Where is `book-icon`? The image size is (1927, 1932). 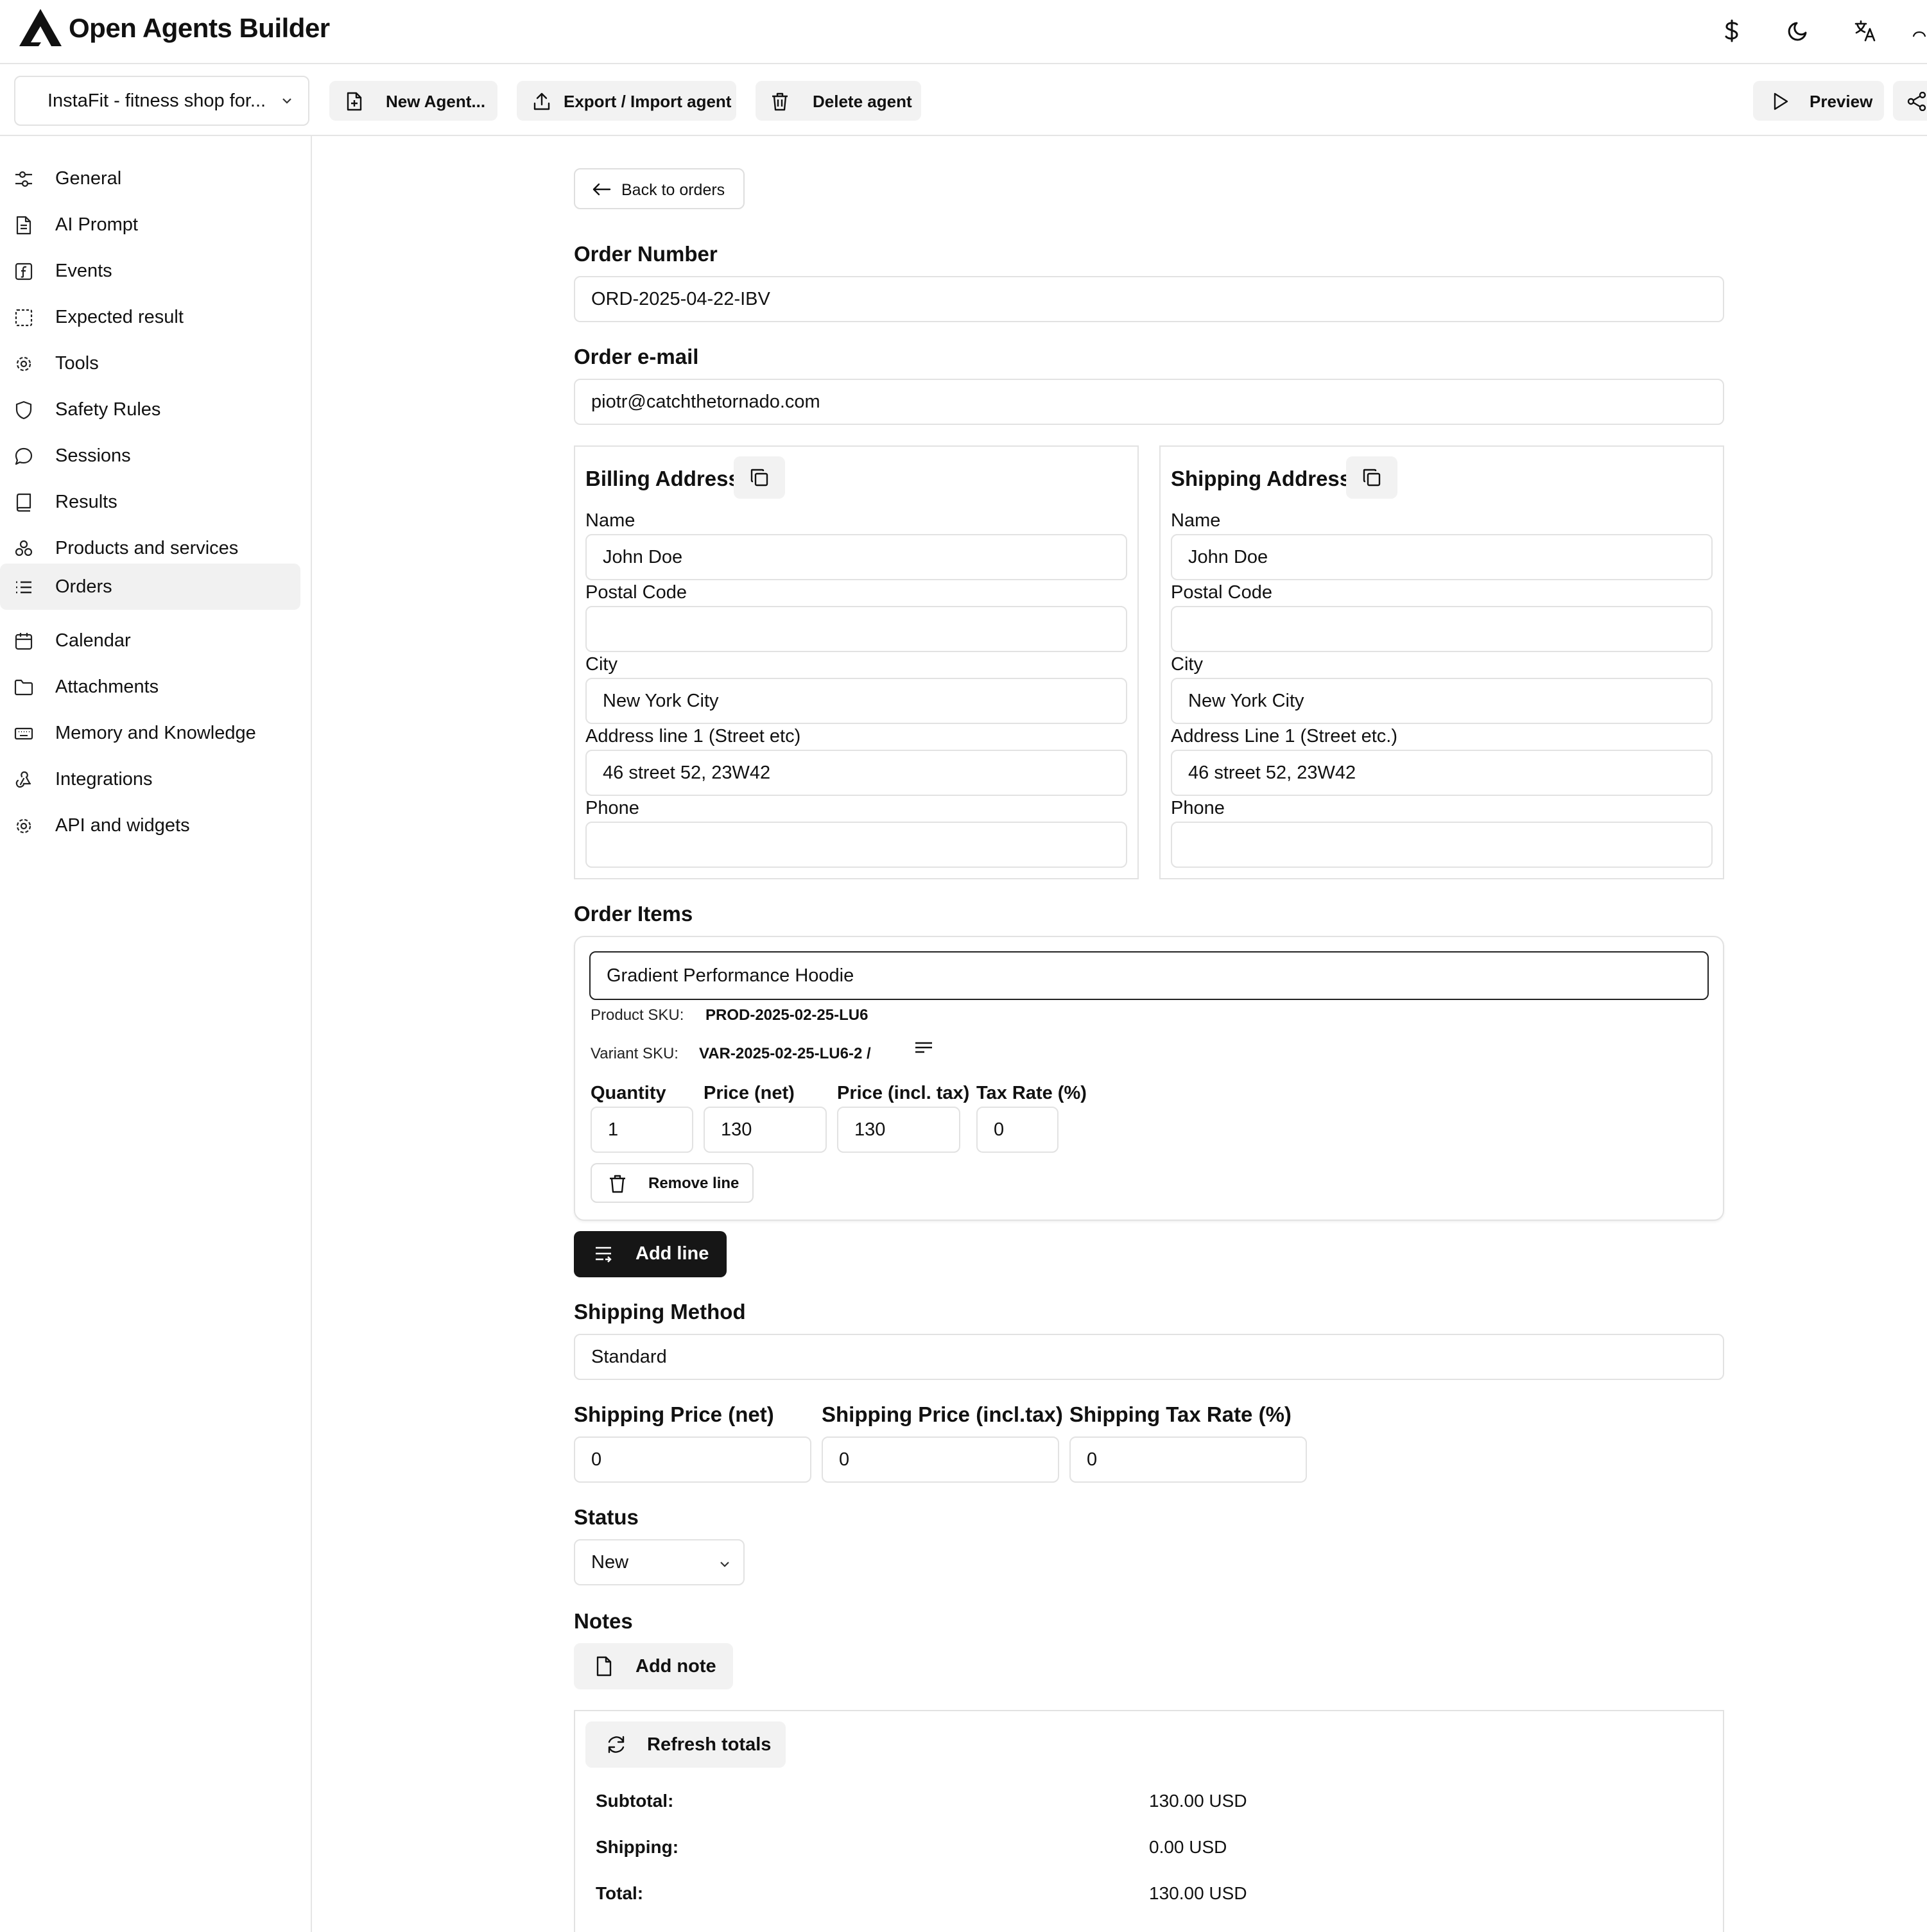
book-icon is located at coordinates (23, 502).